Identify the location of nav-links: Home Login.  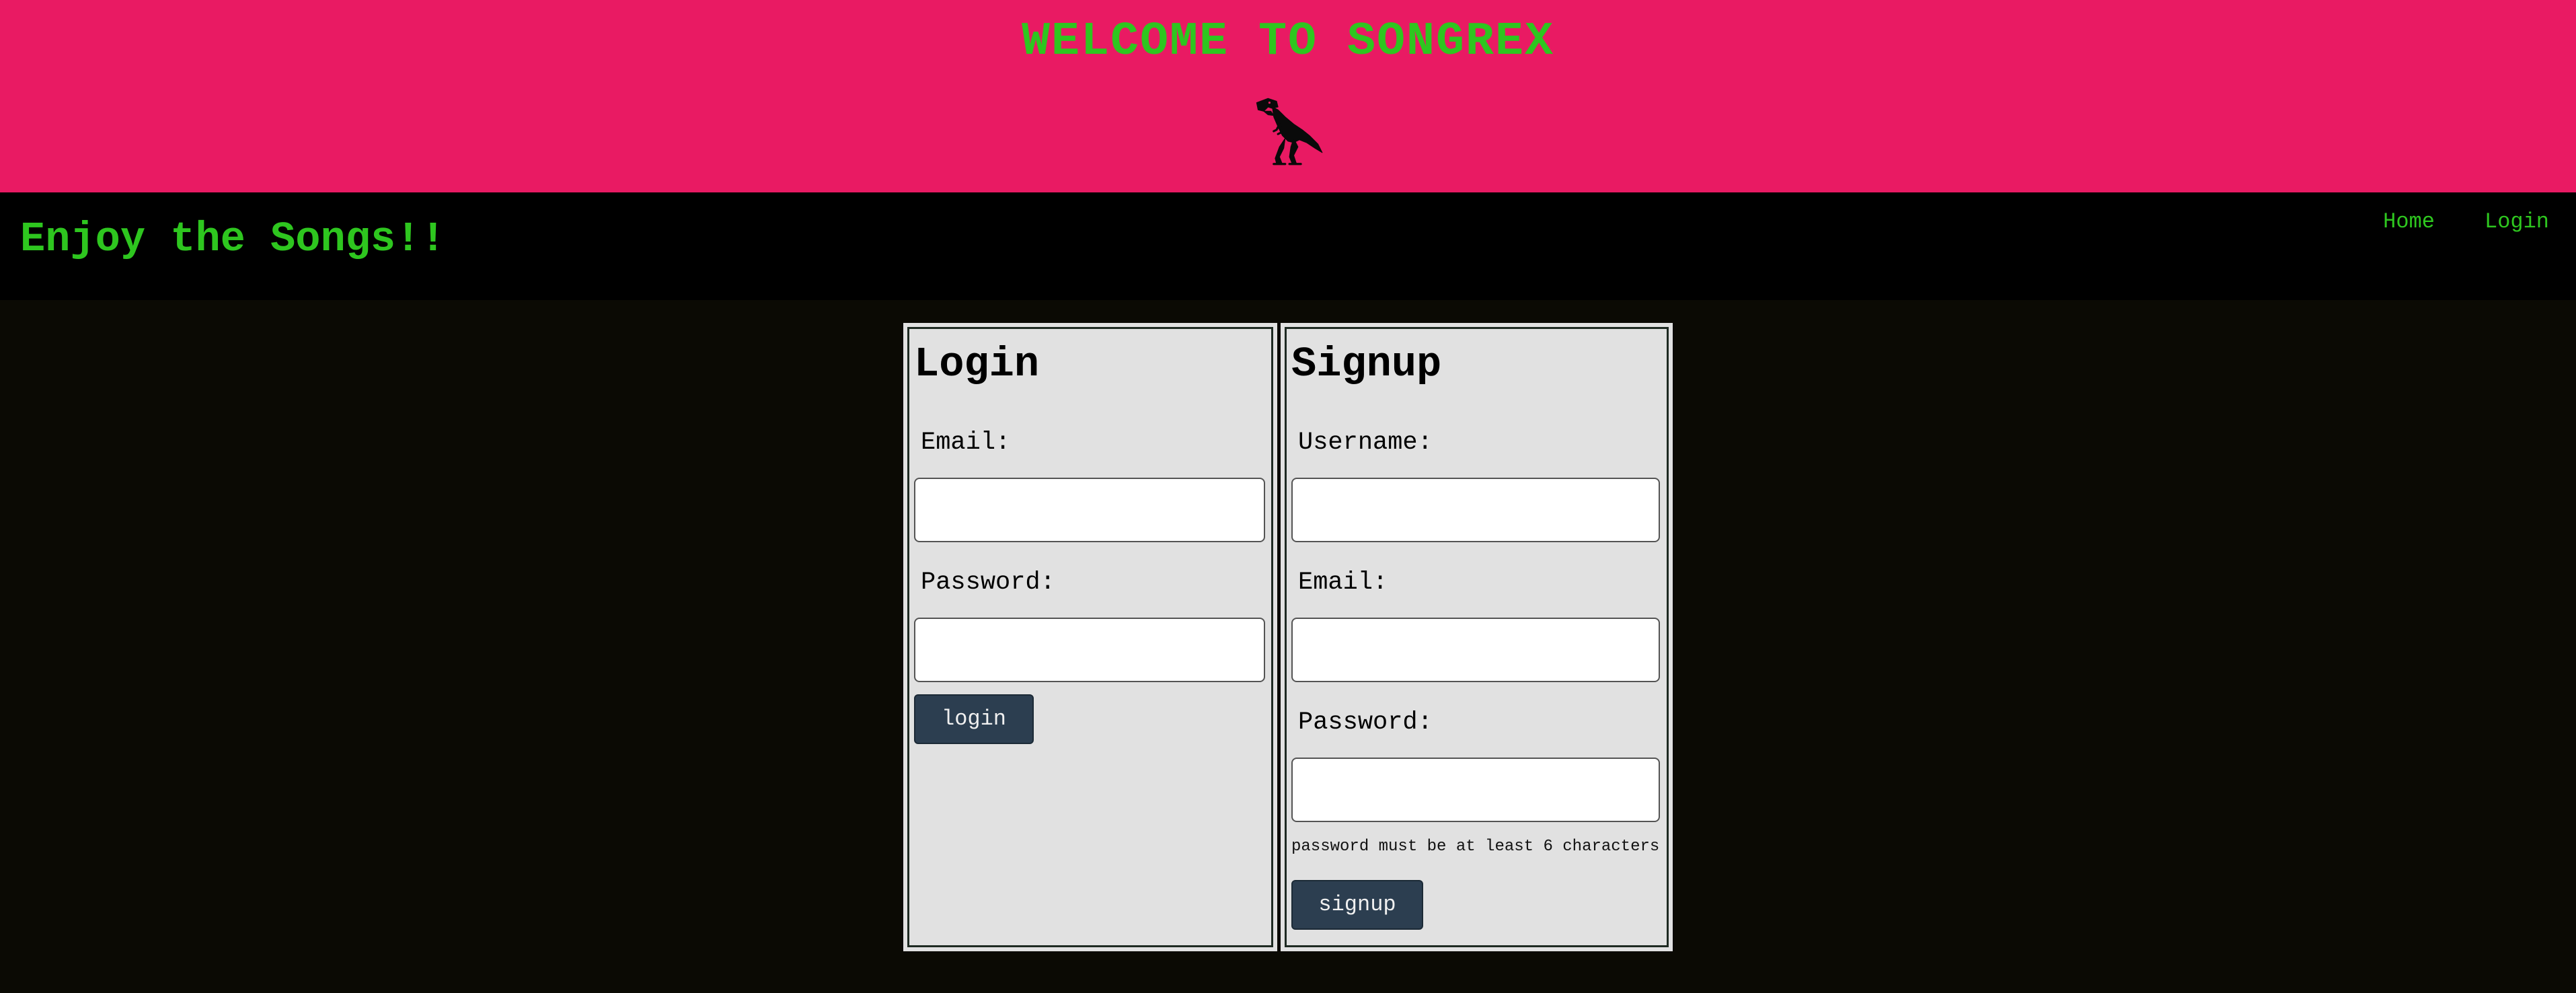
(2466, 222).